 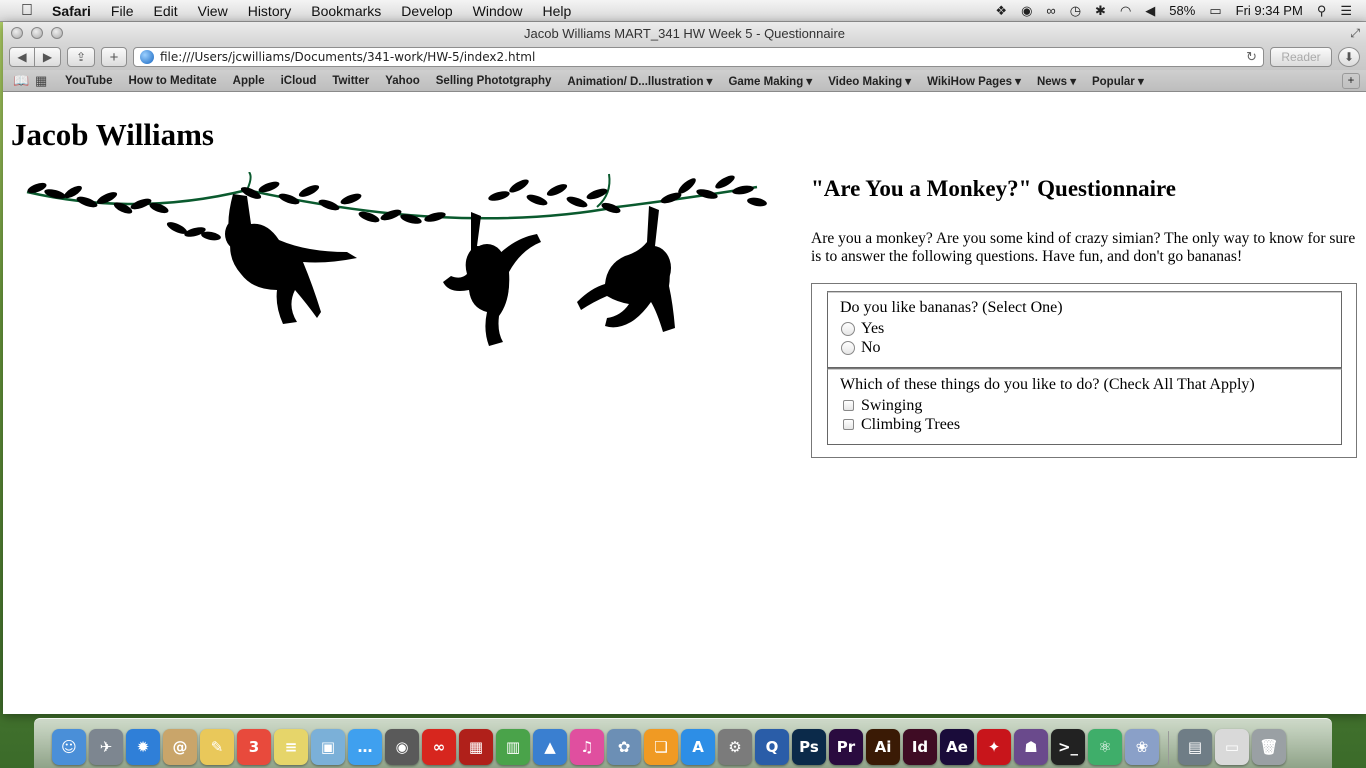 What do you see at coordinates (910, 425) in the screenshot?
I see `option-climbing-trees-label: Climbing Trees` at bounding box center [910, 425].